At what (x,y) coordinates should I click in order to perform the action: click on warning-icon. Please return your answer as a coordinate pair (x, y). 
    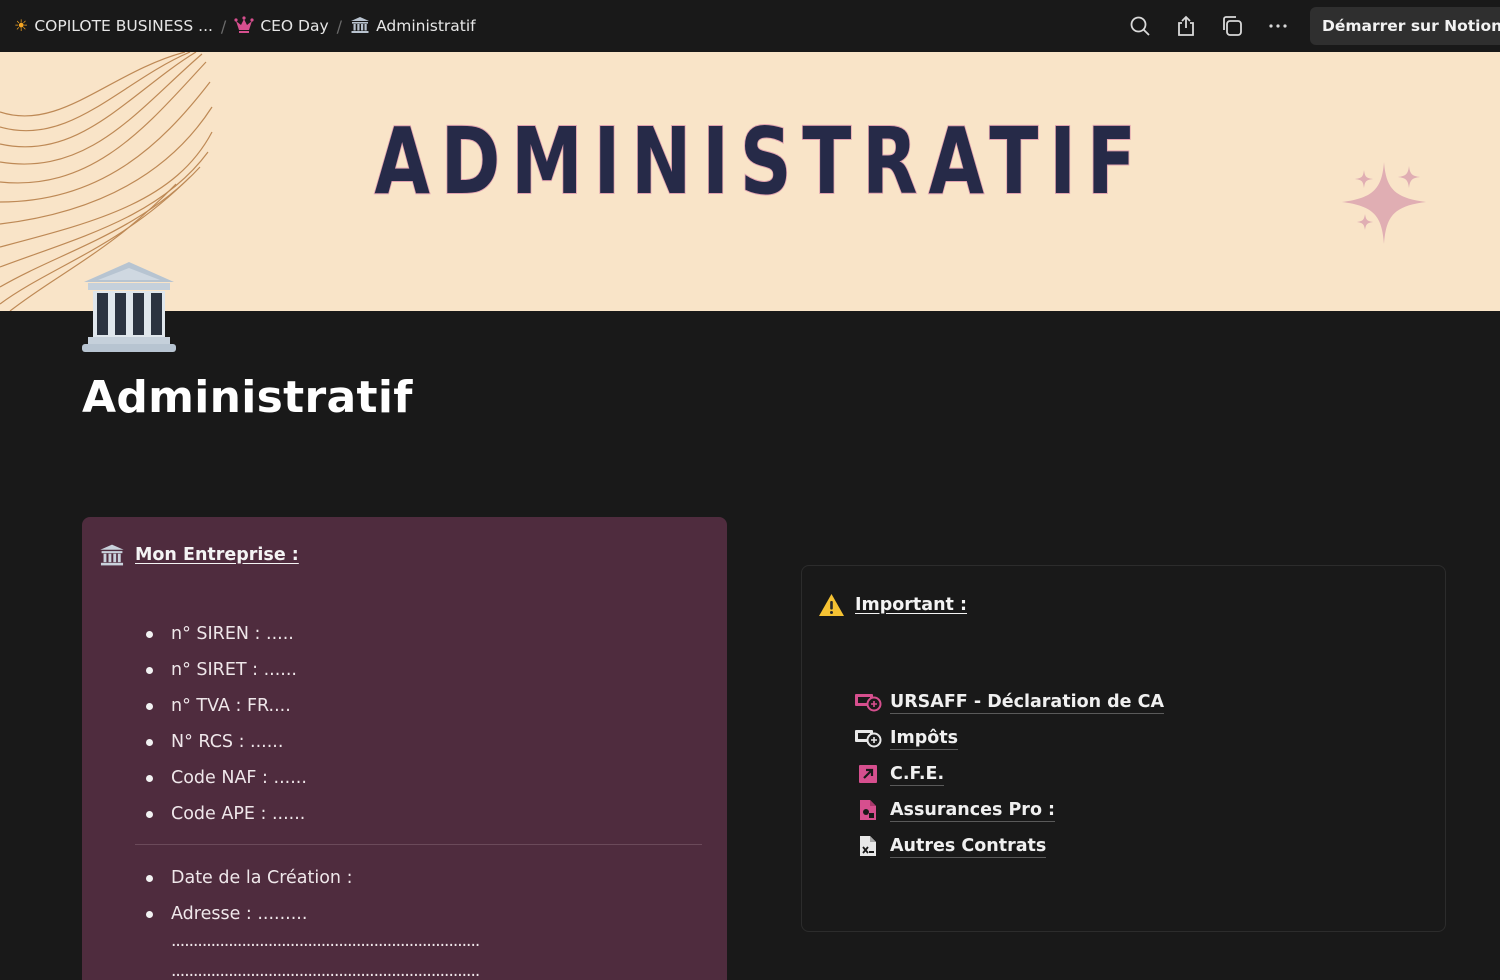
    Looking at the image, I should click on (831, 605).